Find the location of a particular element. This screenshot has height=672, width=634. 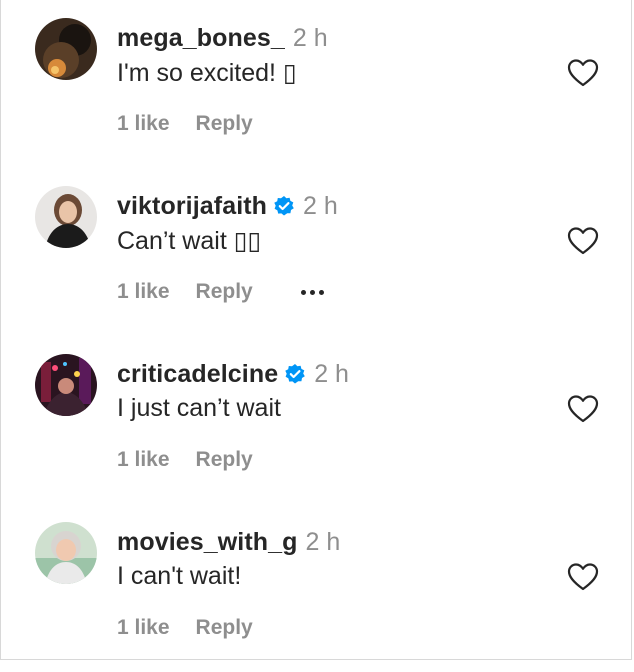

comment-header: mega_bones_ 2 h is located at coordinates (222, 38).